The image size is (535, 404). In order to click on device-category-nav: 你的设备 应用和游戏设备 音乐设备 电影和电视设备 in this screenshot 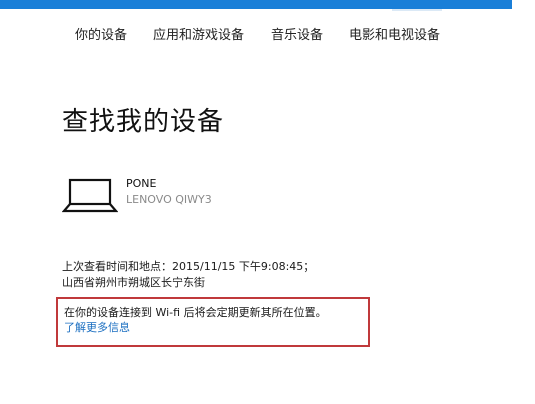, I will do `click(267, 37)`.